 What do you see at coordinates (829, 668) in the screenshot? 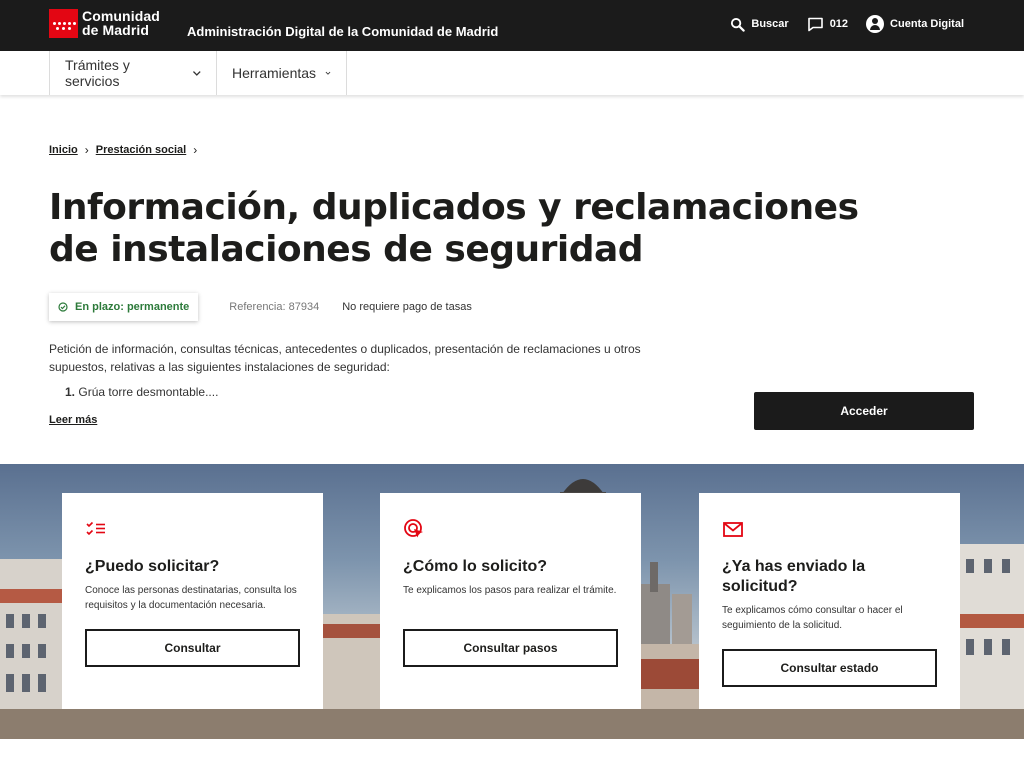
I see `consult-status-button: Consultar estado` at bounding box center [829, 668].